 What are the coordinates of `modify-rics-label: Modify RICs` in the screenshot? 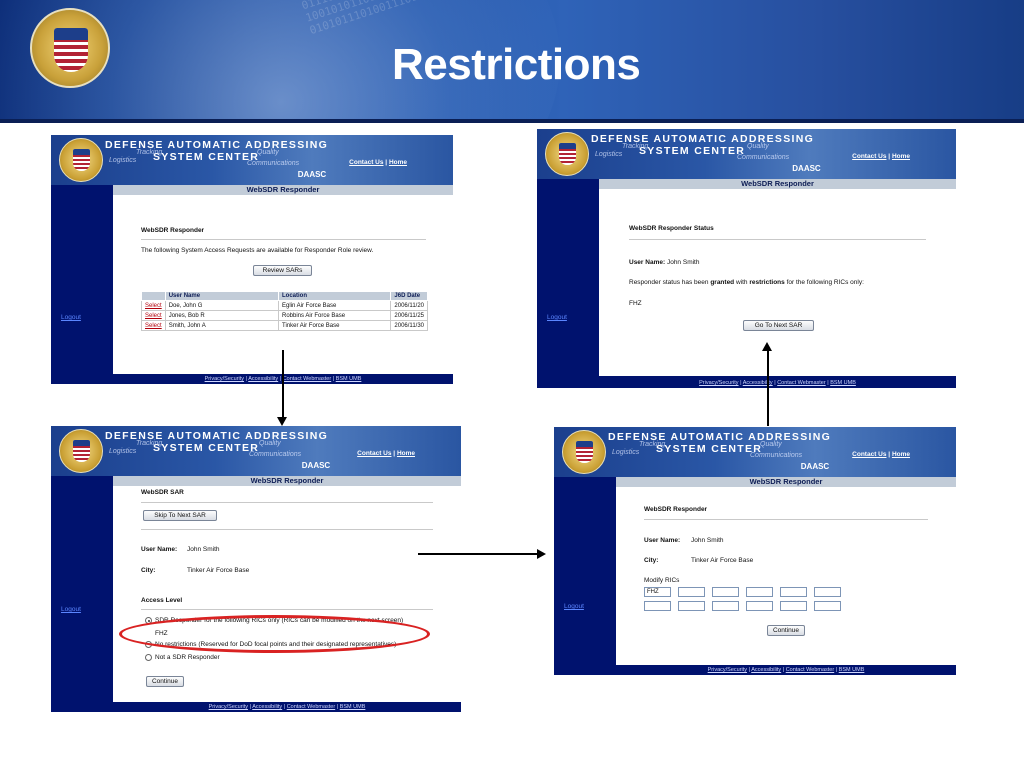 It's located at (662, 580).